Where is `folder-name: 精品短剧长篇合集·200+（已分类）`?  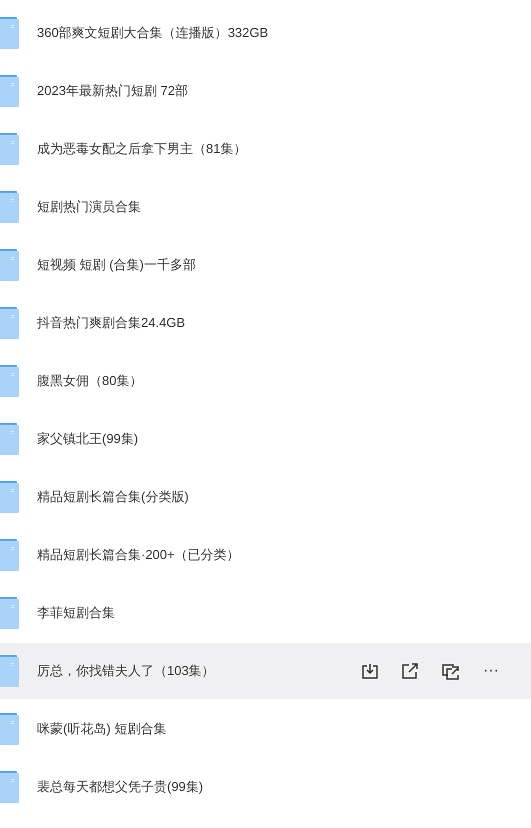
folder-name: 精品短剧长篇合集·200+（已分类） is located at coordinates (138, 555).